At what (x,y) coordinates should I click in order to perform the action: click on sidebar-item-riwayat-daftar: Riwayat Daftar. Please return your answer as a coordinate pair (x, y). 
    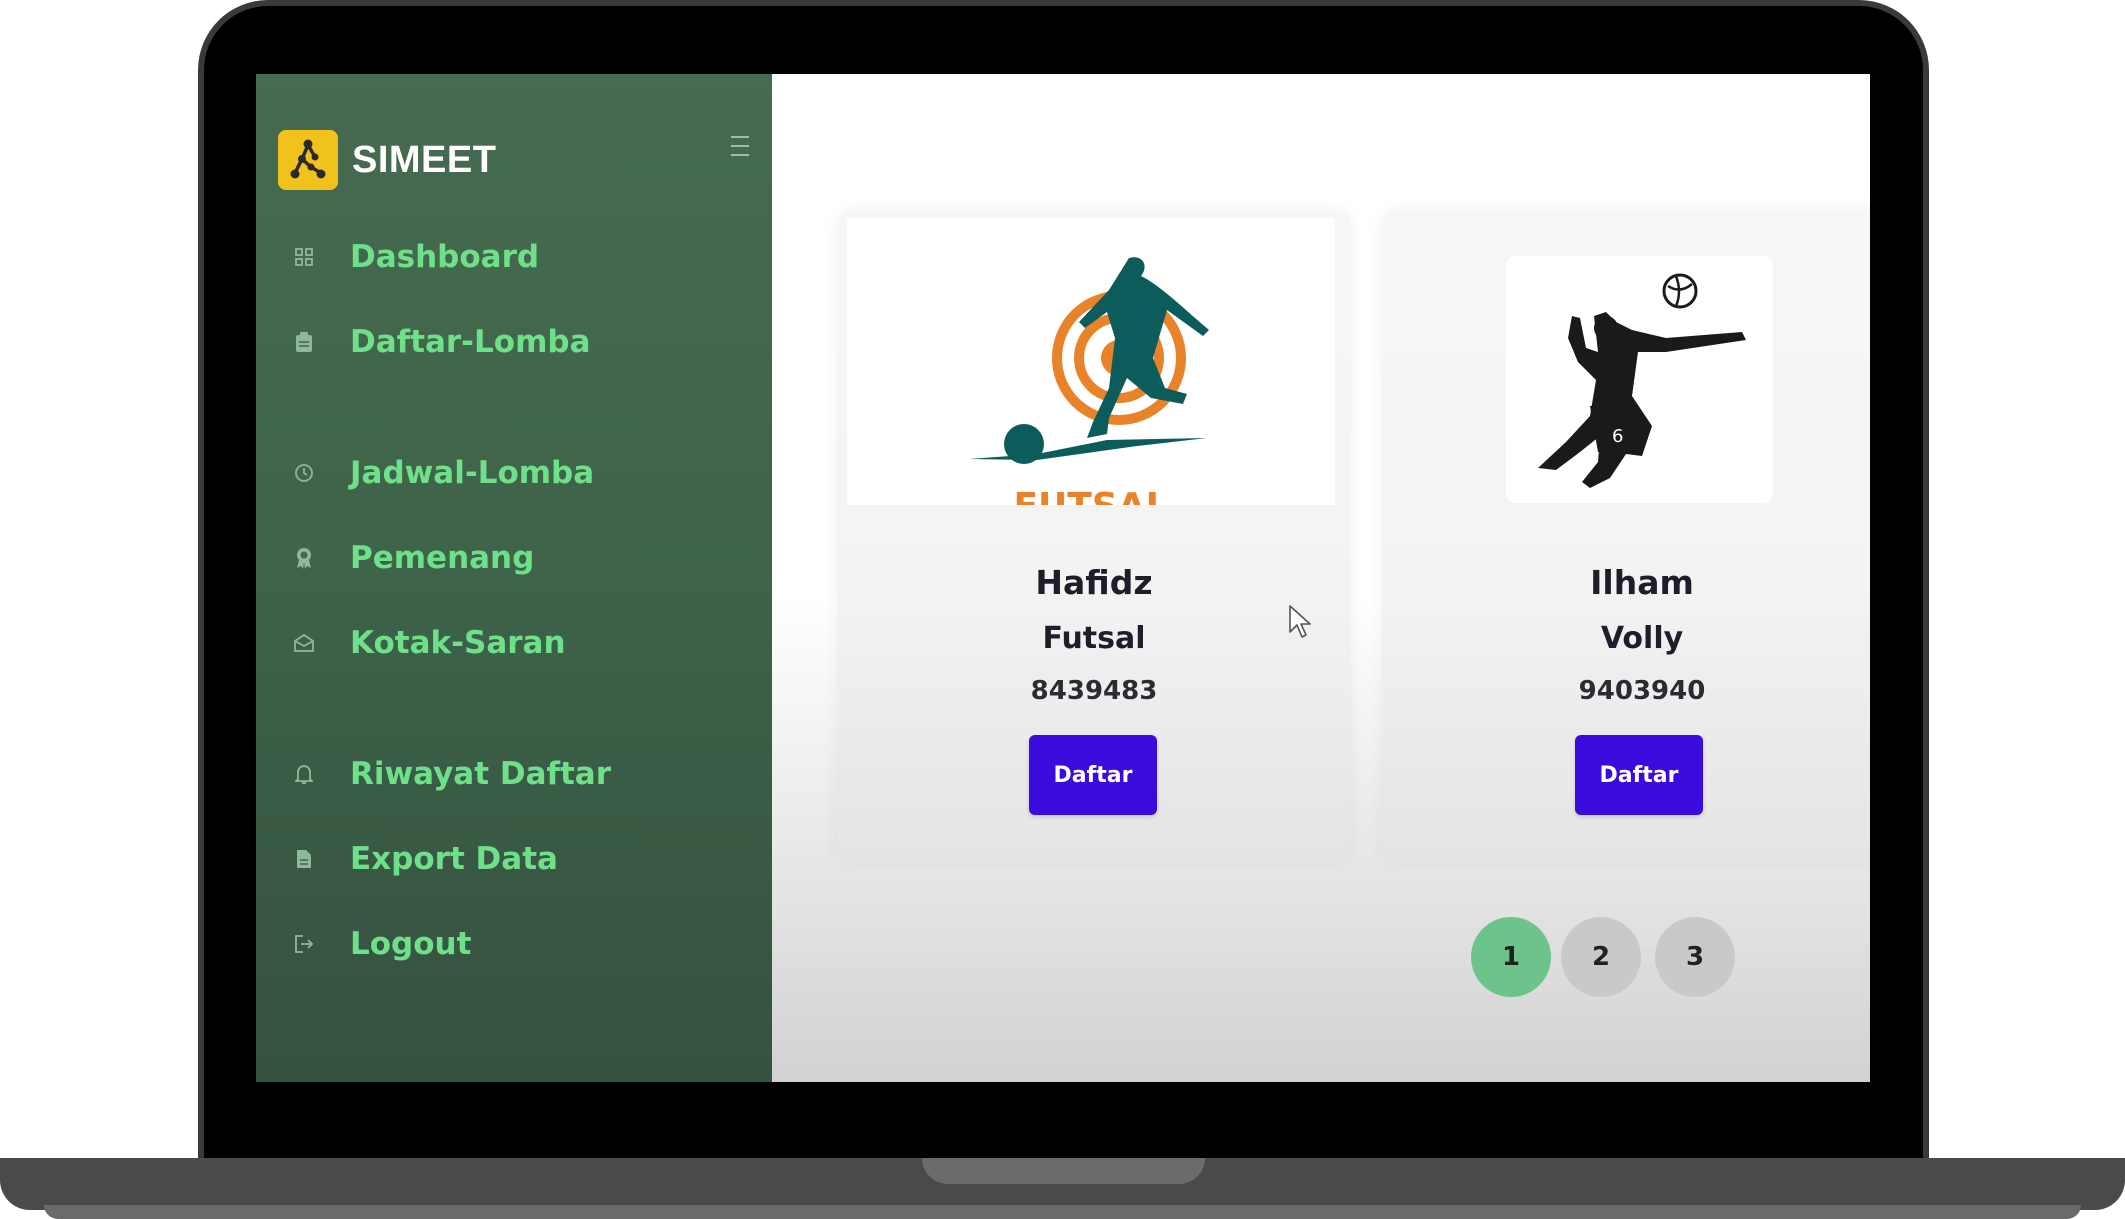
    Looking at the image, I should click on (451, 774).